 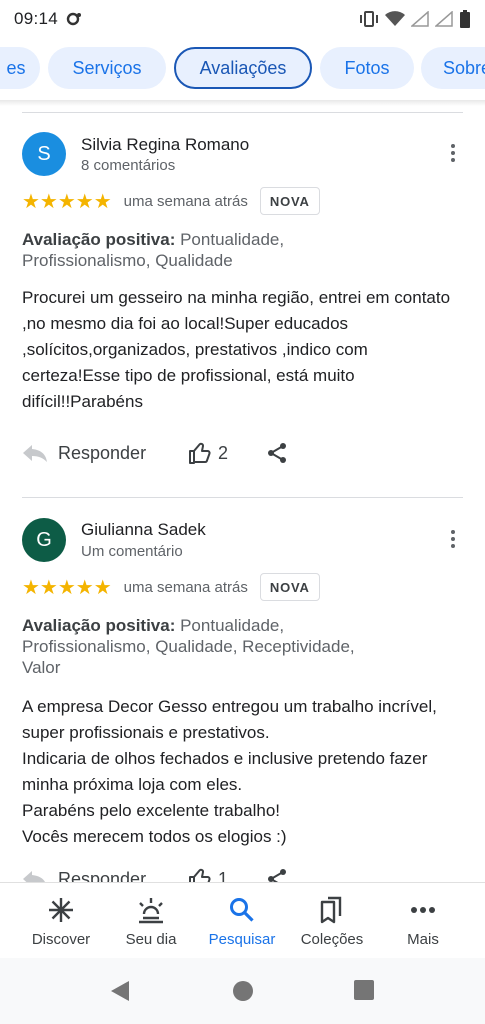 I want to click on nav-discover: Discover, so click(x=61, y=921).